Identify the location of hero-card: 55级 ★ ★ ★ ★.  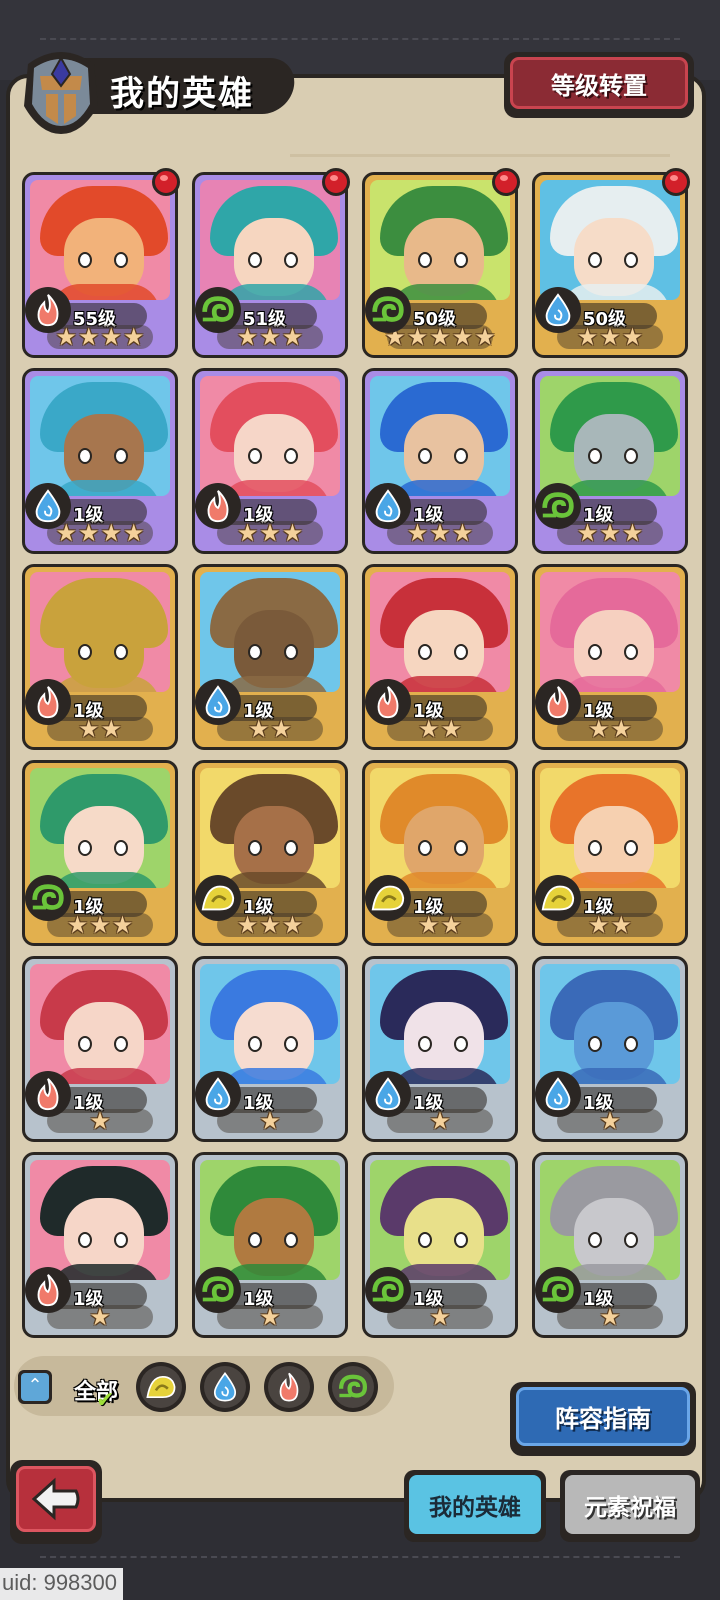
(100, 265).